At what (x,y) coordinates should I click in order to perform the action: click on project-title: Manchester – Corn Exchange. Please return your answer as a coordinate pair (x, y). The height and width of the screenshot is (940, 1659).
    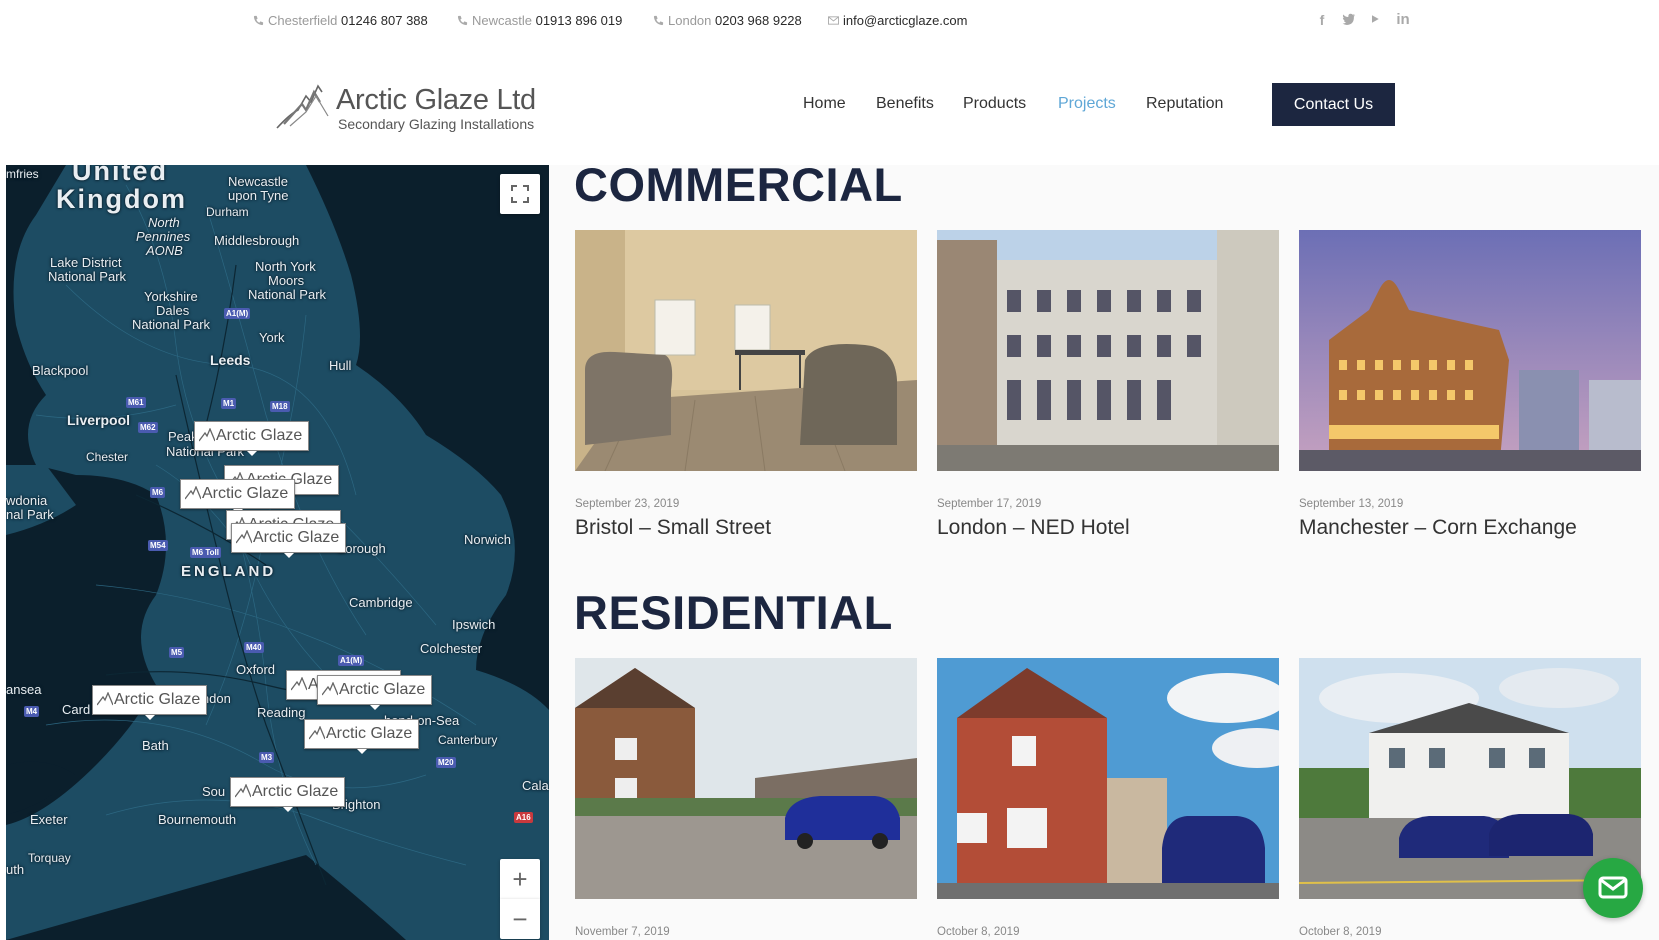
    Looking at the image, I should click on (1470, 528).